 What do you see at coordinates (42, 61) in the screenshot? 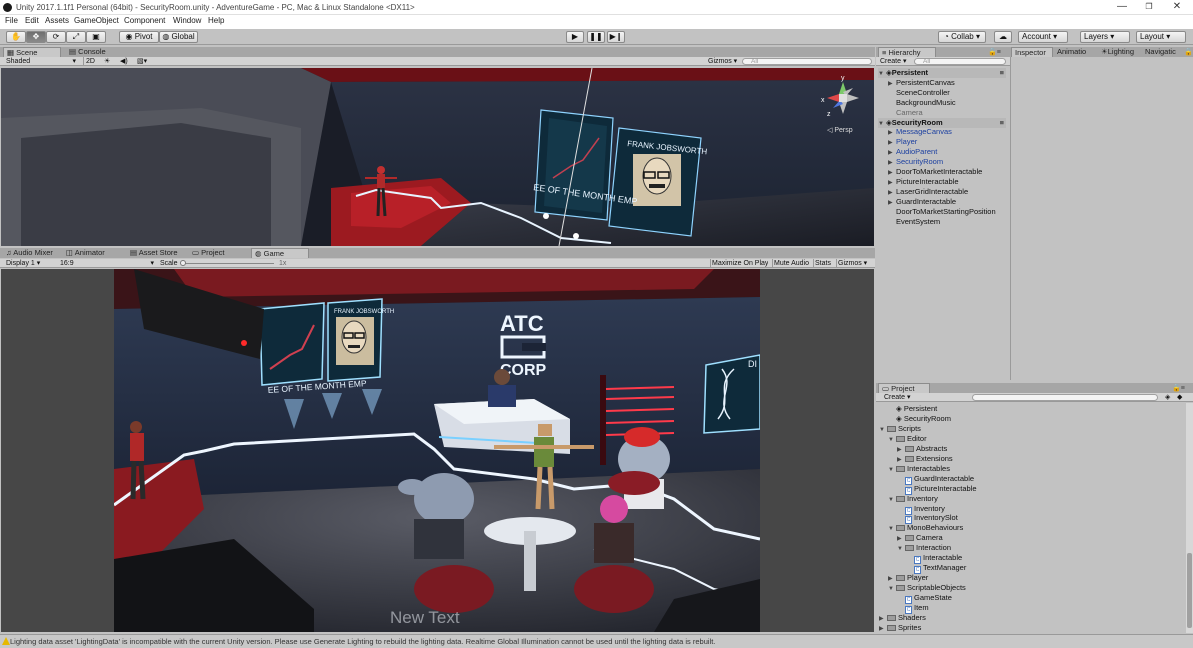
I see `shading-mode-dropdown: Shaded ▾` at bounding box center [42, 61].